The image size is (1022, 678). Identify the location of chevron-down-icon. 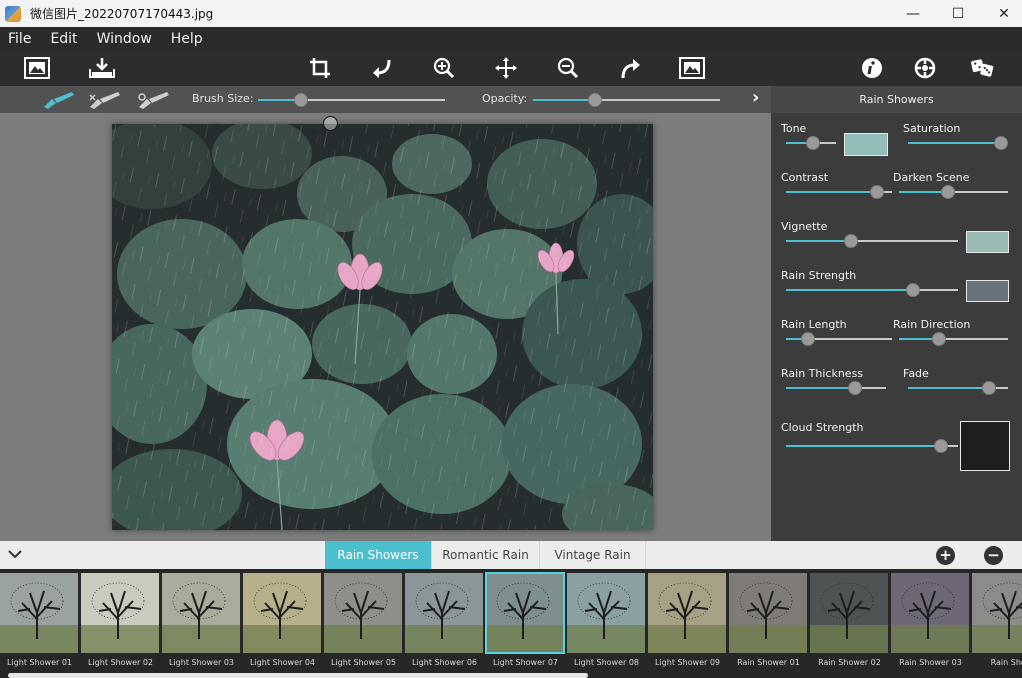
(15, 554).